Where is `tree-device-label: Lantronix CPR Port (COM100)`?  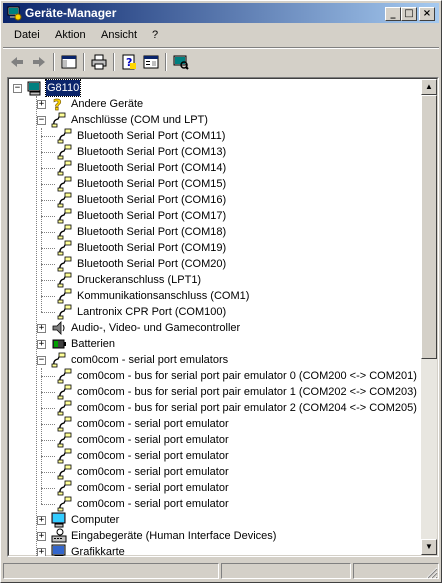
tree-device-label: Lantronix CPR Port (COM100) is located at coordinates (152, 312).